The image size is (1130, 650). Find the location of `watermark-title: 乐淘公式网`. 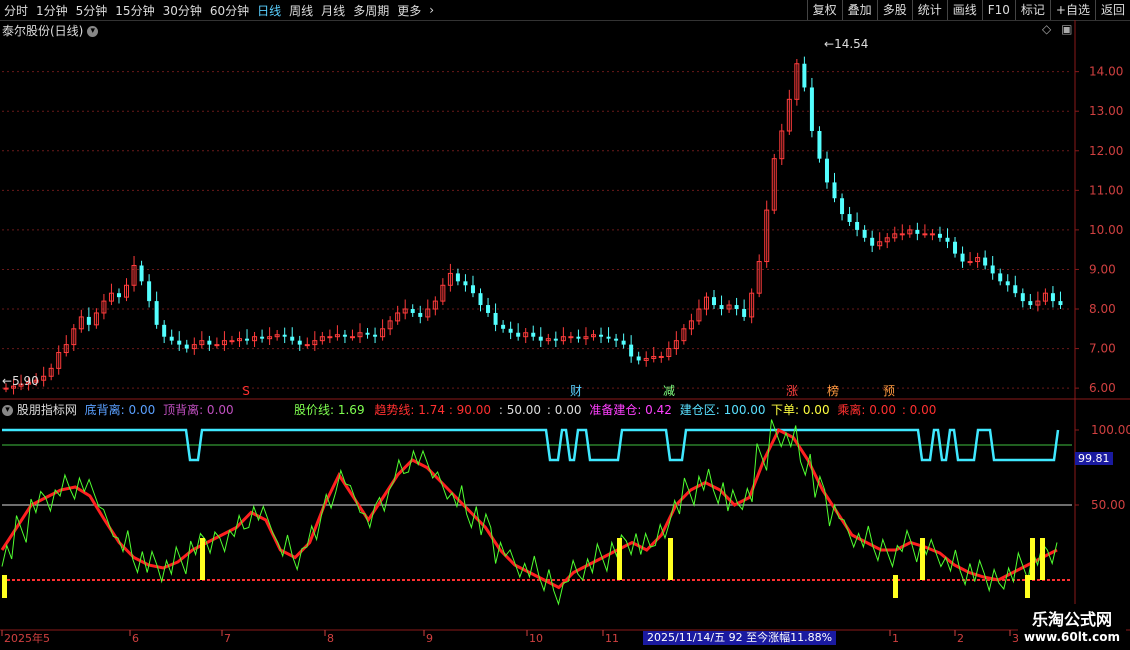

watermark-title: 乐淘公式网 is located at coordinates (1071, 619).